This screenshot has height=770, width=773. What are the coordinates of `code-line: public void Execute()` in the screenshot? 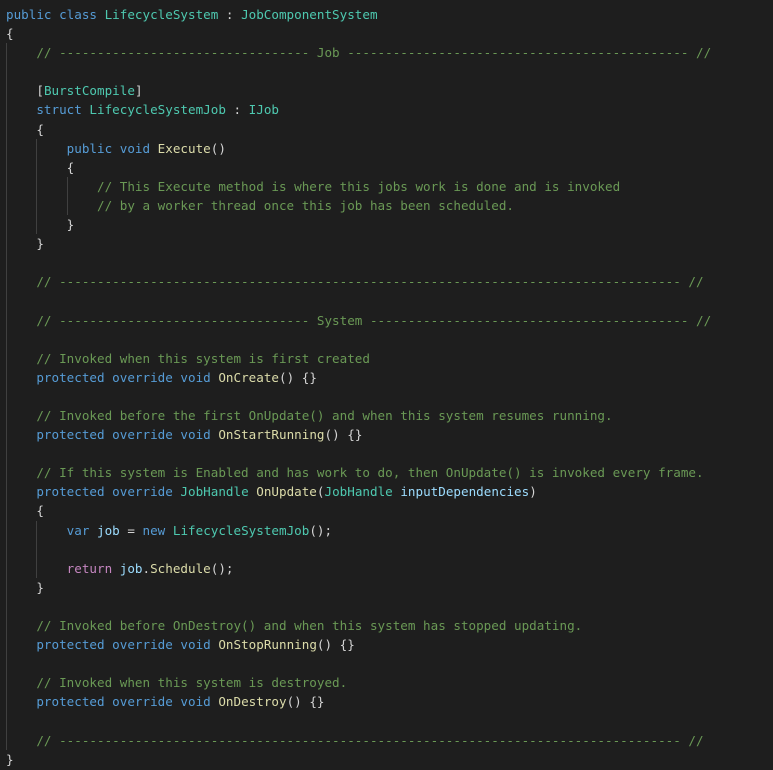 It's located at (388, 148).